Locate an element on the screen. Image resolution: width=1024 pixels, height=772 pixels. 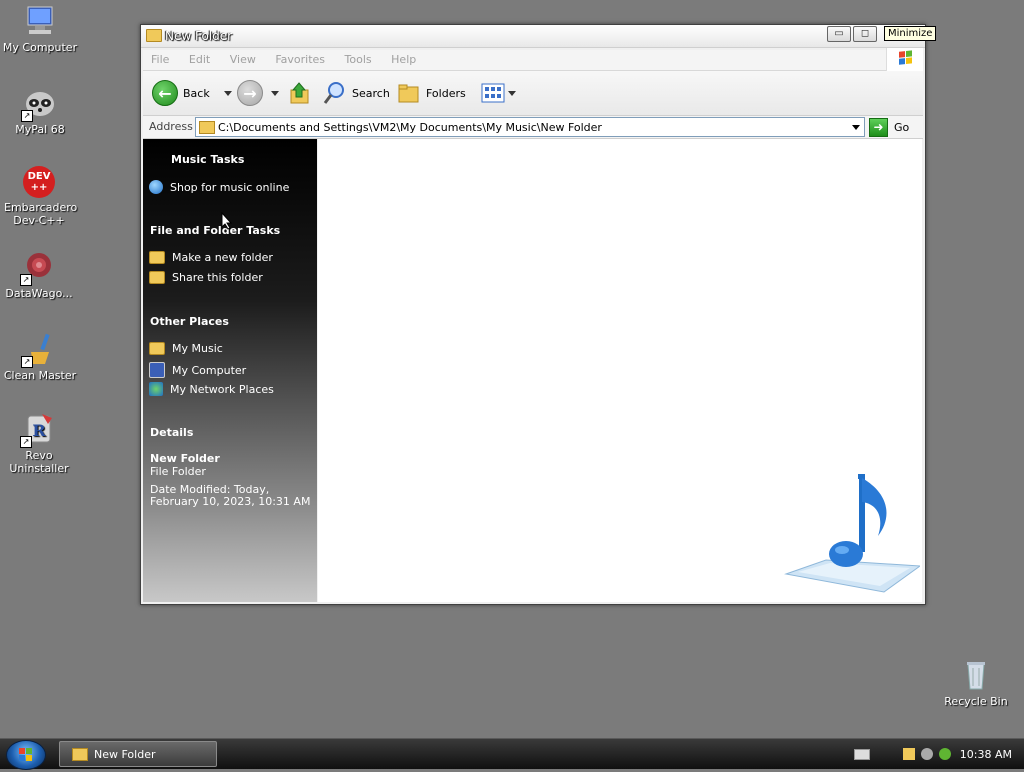
maximize-icon: ◻ is located at coordinates (865, 33).